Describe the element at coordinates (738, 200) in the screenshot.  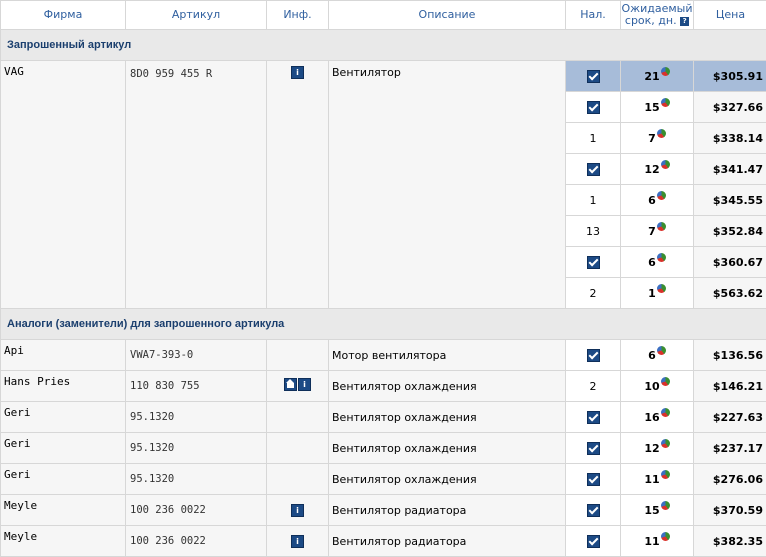
I see `price-value: $345.55` at that location.